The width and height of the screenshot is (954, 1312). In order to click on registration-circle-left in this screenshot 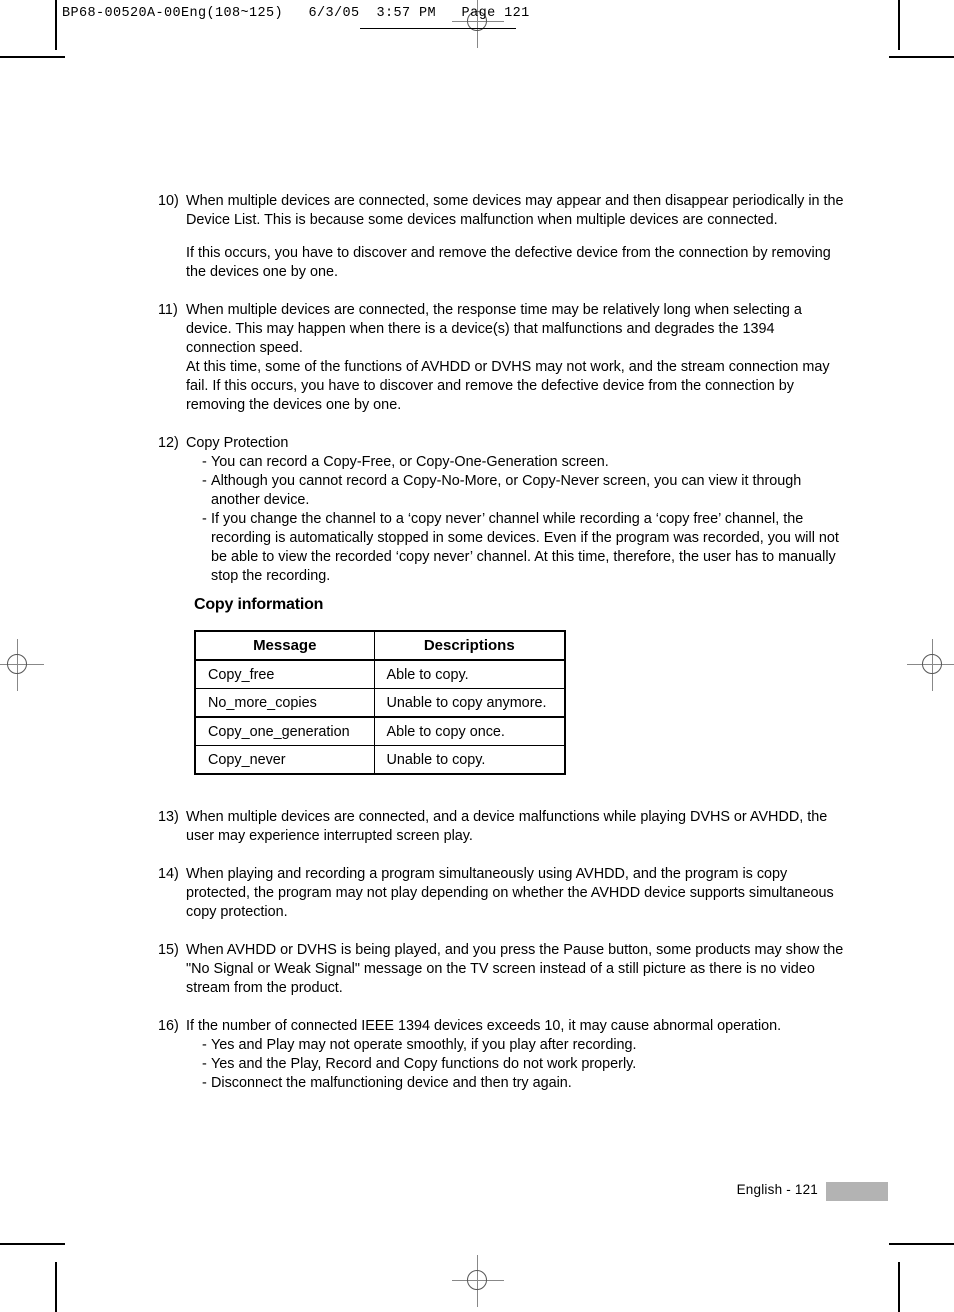, I will do `click(17, 664)`.